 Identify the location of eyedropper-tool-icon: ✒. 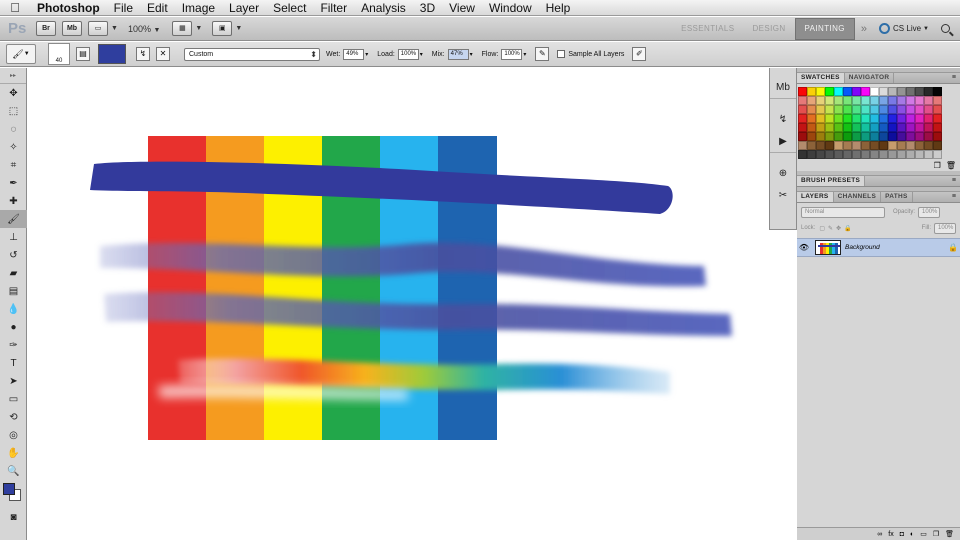
(13, 183).